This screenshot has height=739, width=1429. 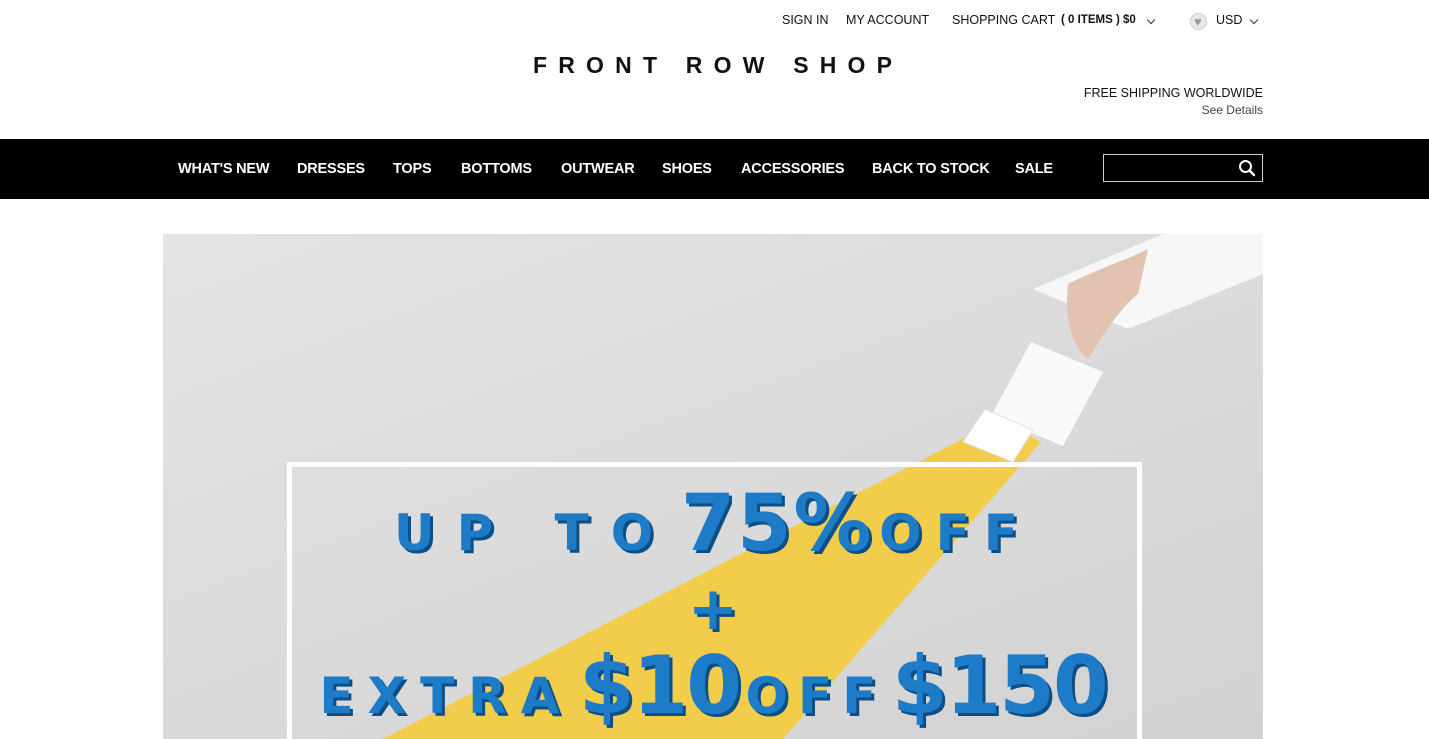 I want to click on nav-item-back-to-stock: BACK TO STOCK, so click(x=931, y=169).